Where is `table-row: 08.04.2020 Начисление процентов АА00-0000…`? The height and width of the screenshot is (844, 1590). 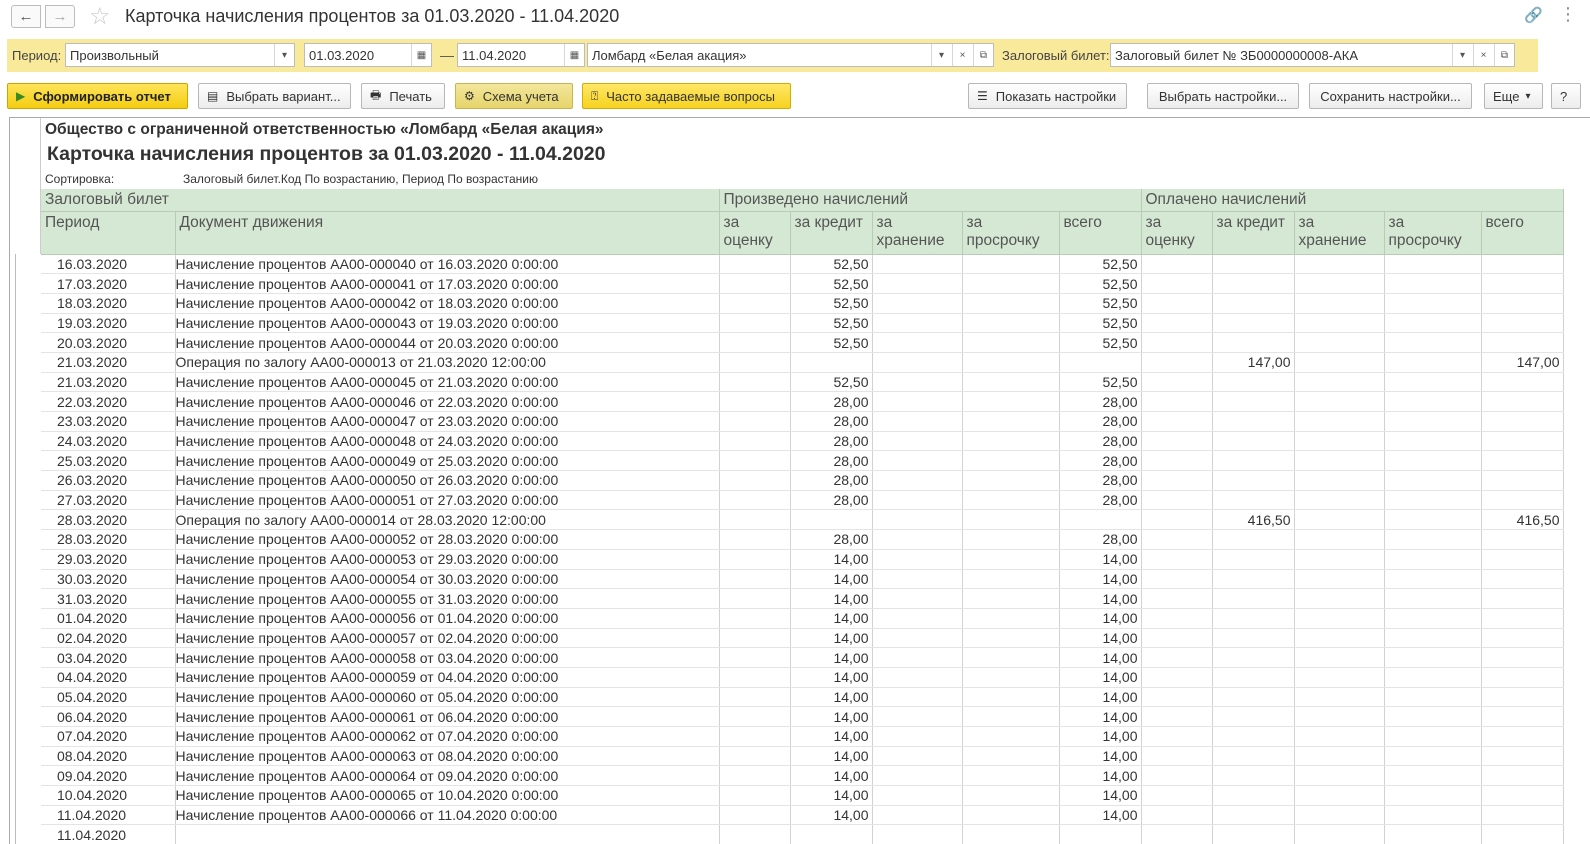 table-row: 08.04.2020 Начисление процентов АА00-0000… is located at coordinates (802, 756).